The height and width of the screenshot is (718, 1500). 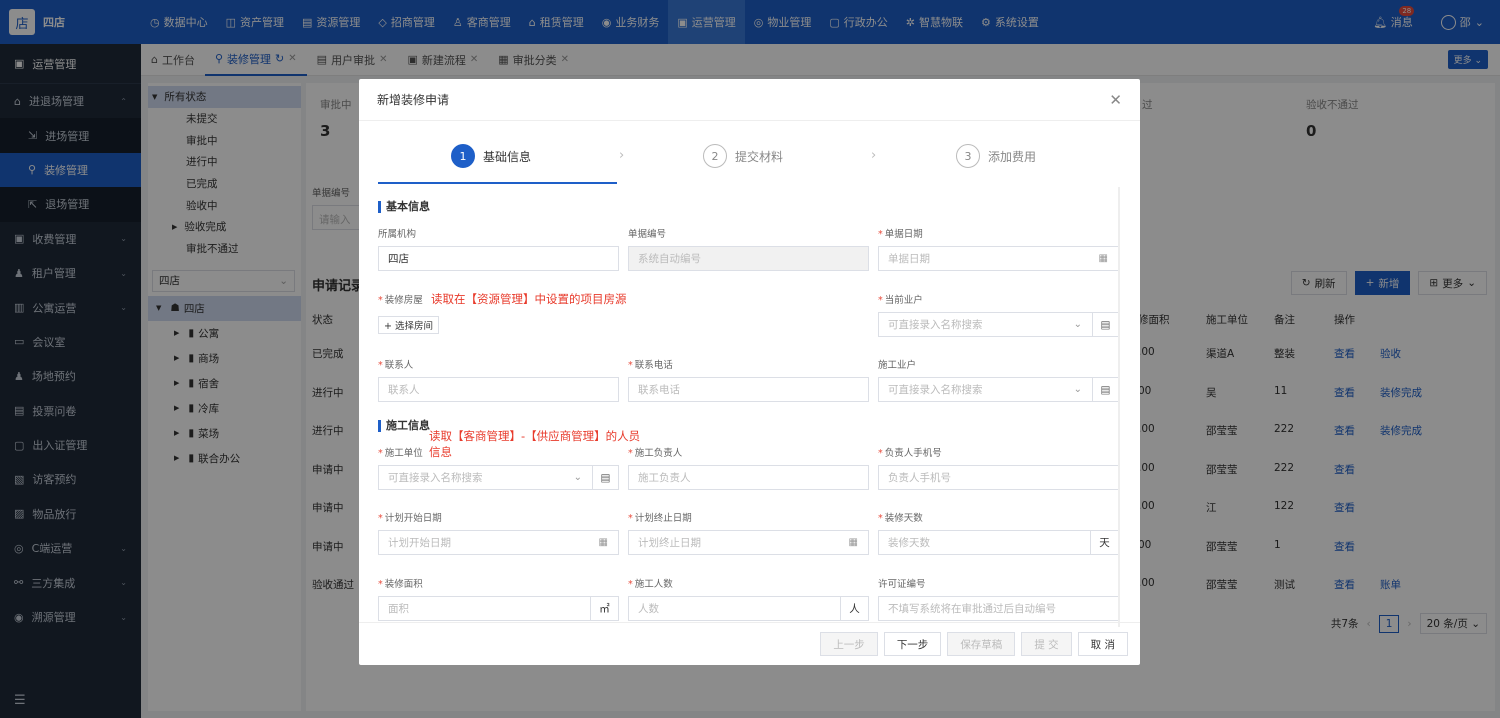 I want to click on area-input: 面积 ㎡, so click(x=498, y=608).